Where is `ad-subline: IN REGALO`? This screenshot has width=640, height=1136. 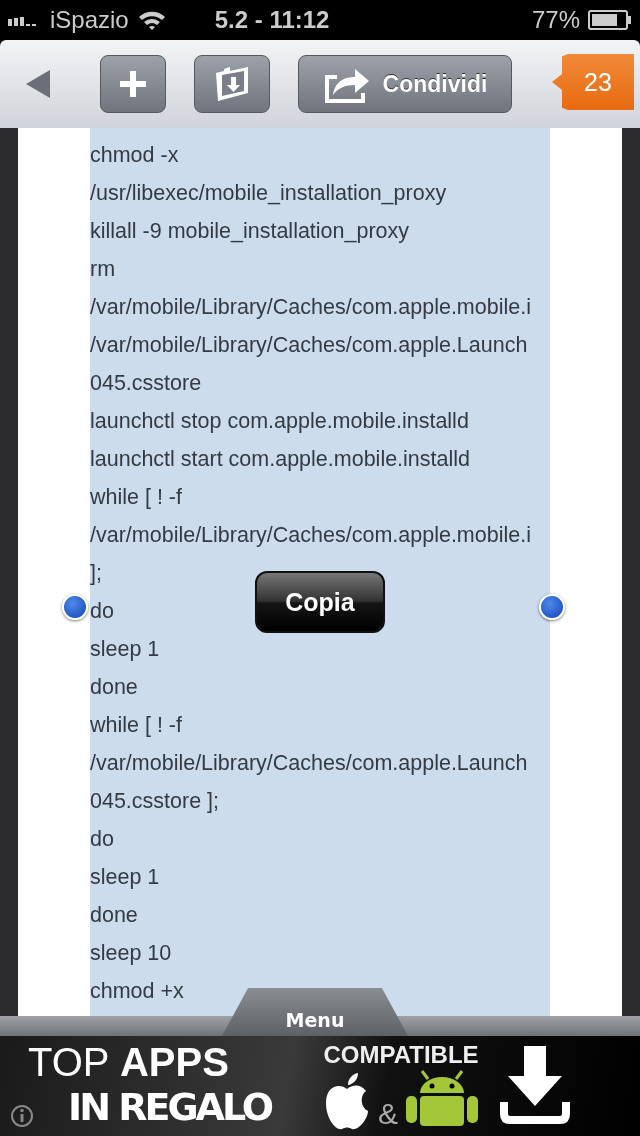 ad-subline: IN REGALO is located at coordinates (170, 1107).